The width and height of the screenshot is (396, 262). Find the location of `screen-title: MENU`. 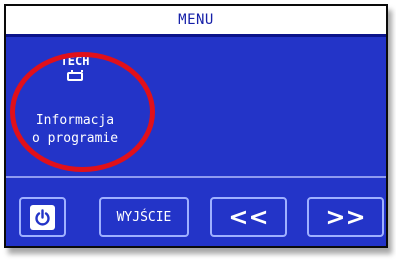

screen-title: MENU is located at coordinates (196, 20).